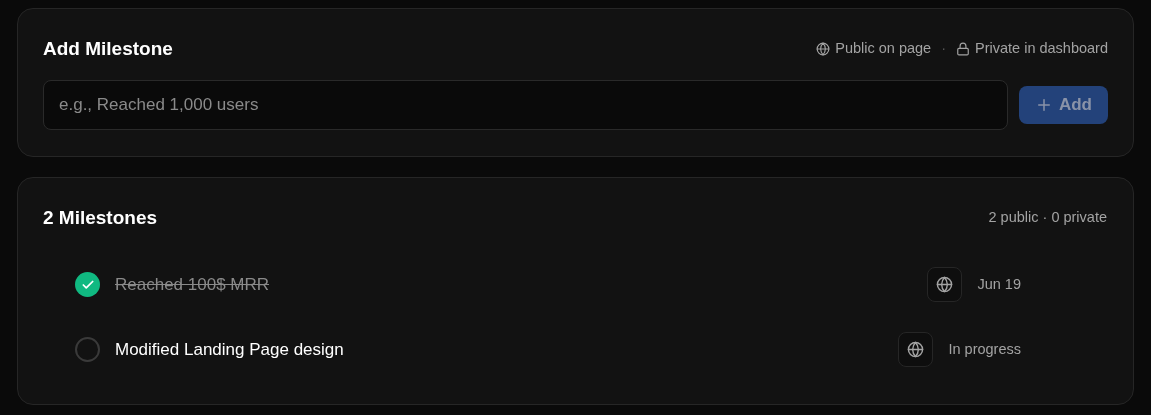 This screenshot has width=1151, height=415. What do you see at coordinates (883, 49) in the screenshot?
I see `visibility-hint: Public on page` at bounding box center [883, 49].